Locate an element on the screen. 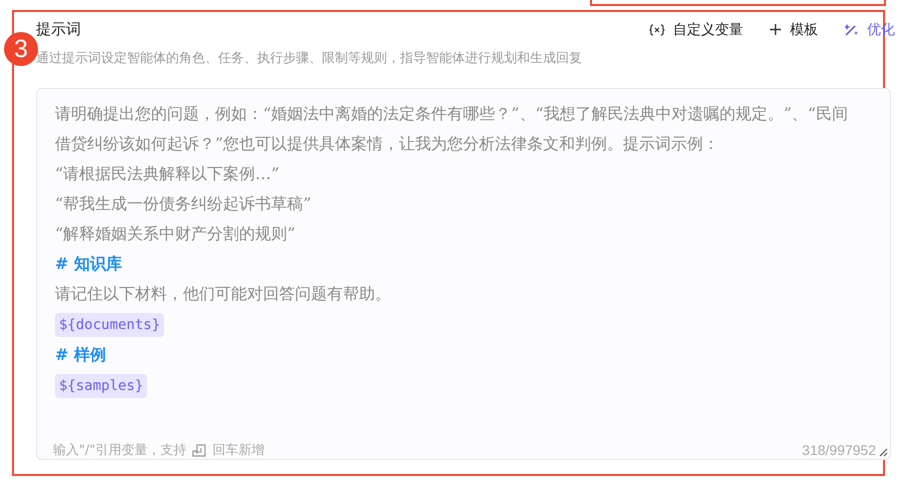  variable-tag: ${samples} is located at coordinates (101, 386).